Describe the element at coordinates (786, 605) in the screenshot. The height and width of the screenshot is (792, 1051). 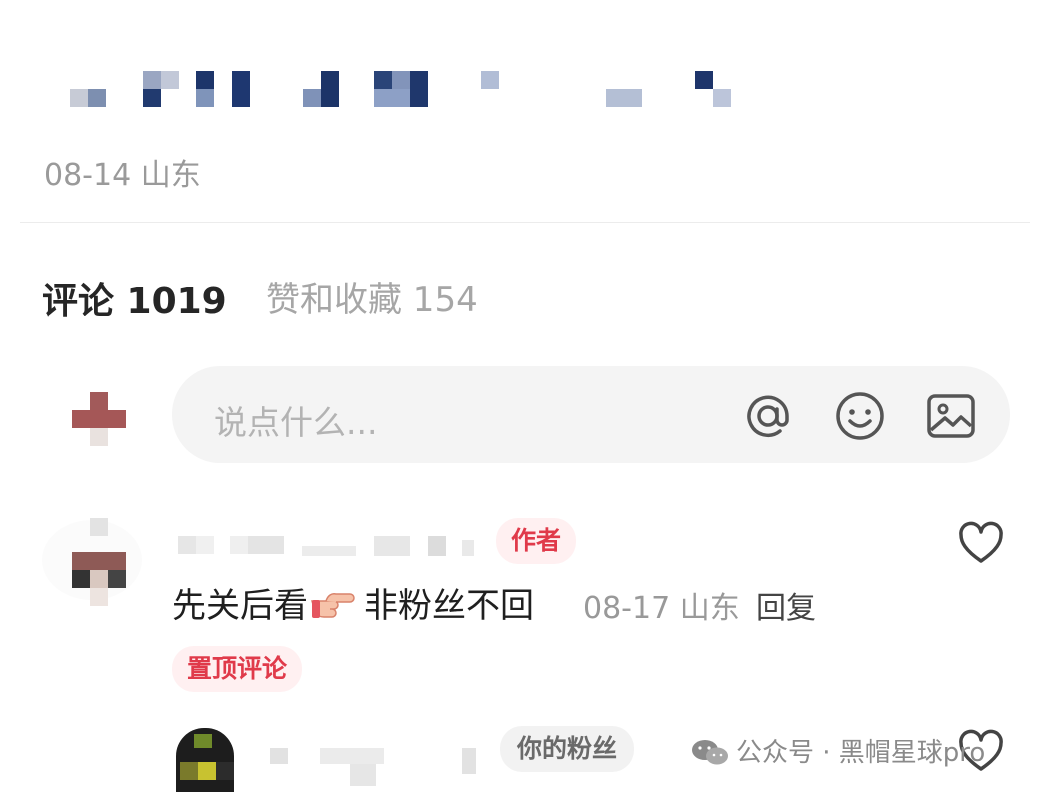
I see `reply-button: 回复` at that location.